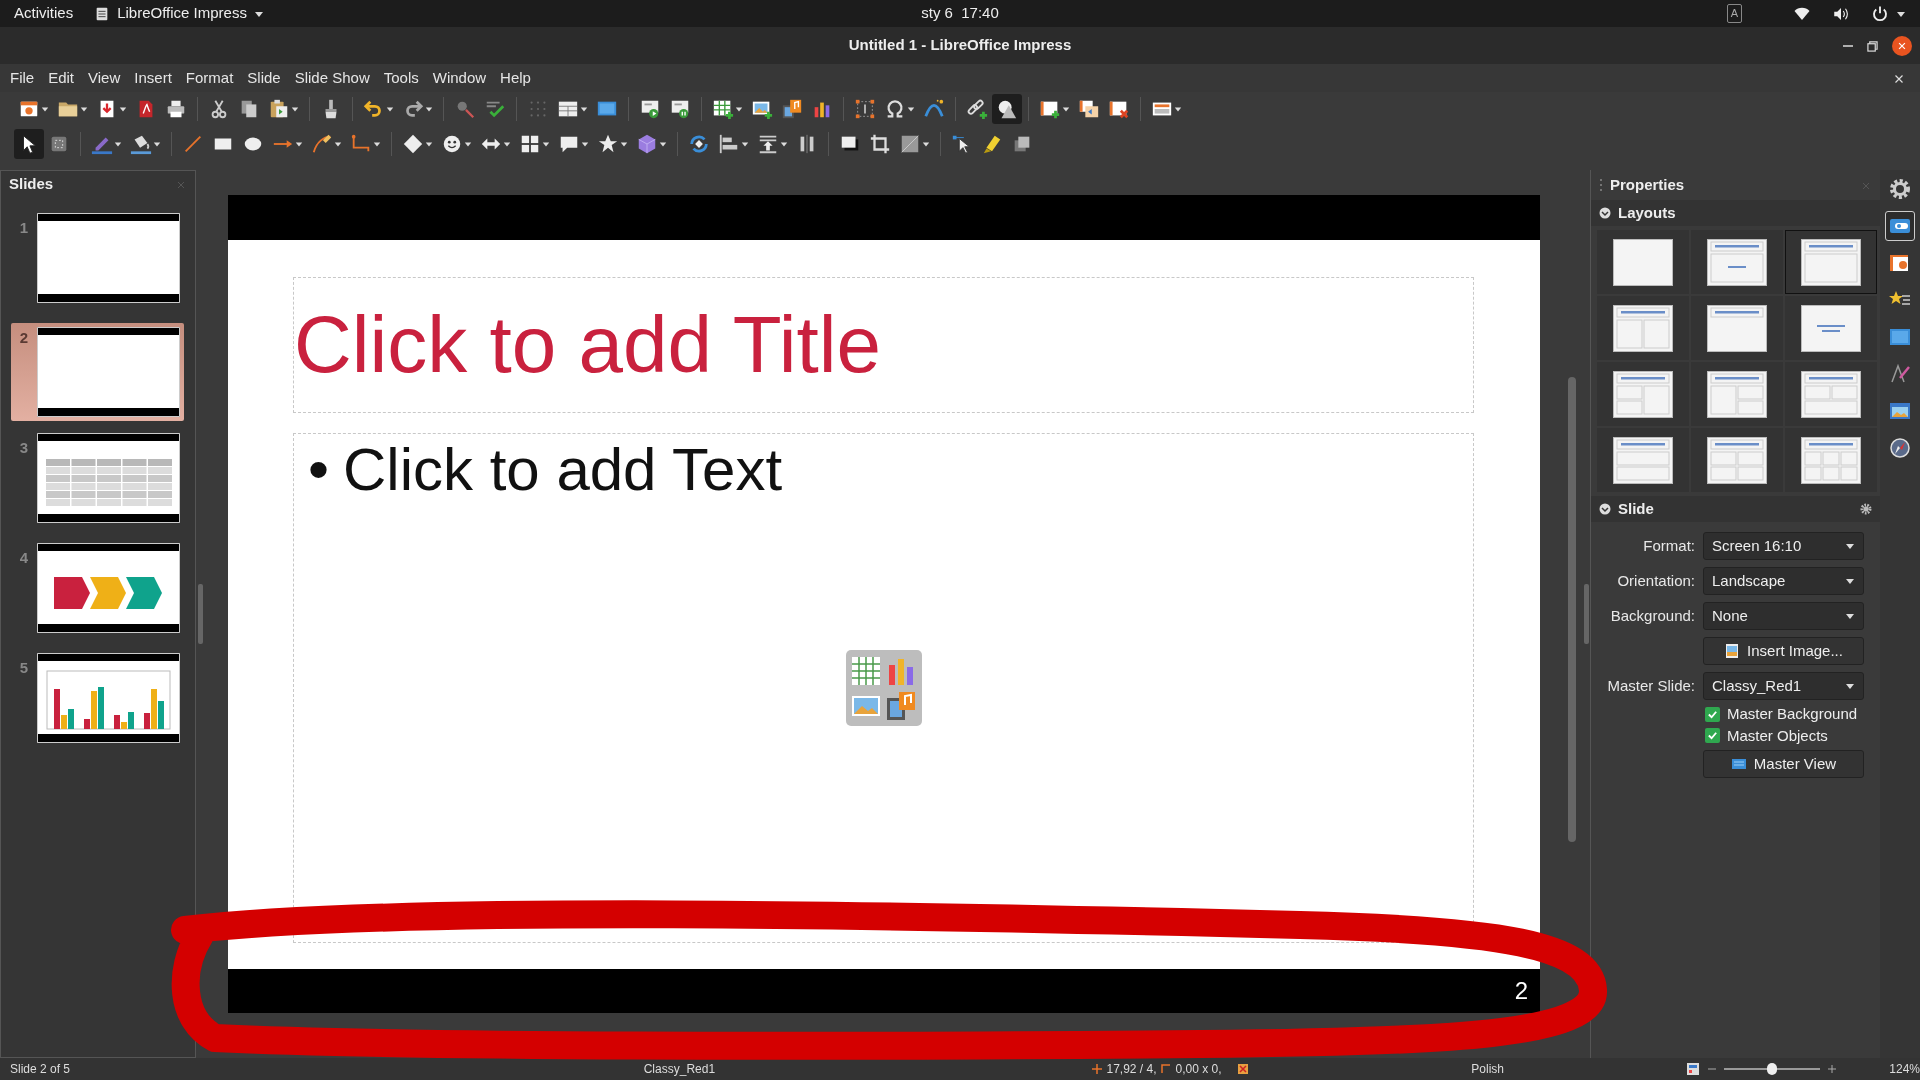  Describe the element at coordinates (104, 78) in the screenshot. I see `menu-item: View` at that location.